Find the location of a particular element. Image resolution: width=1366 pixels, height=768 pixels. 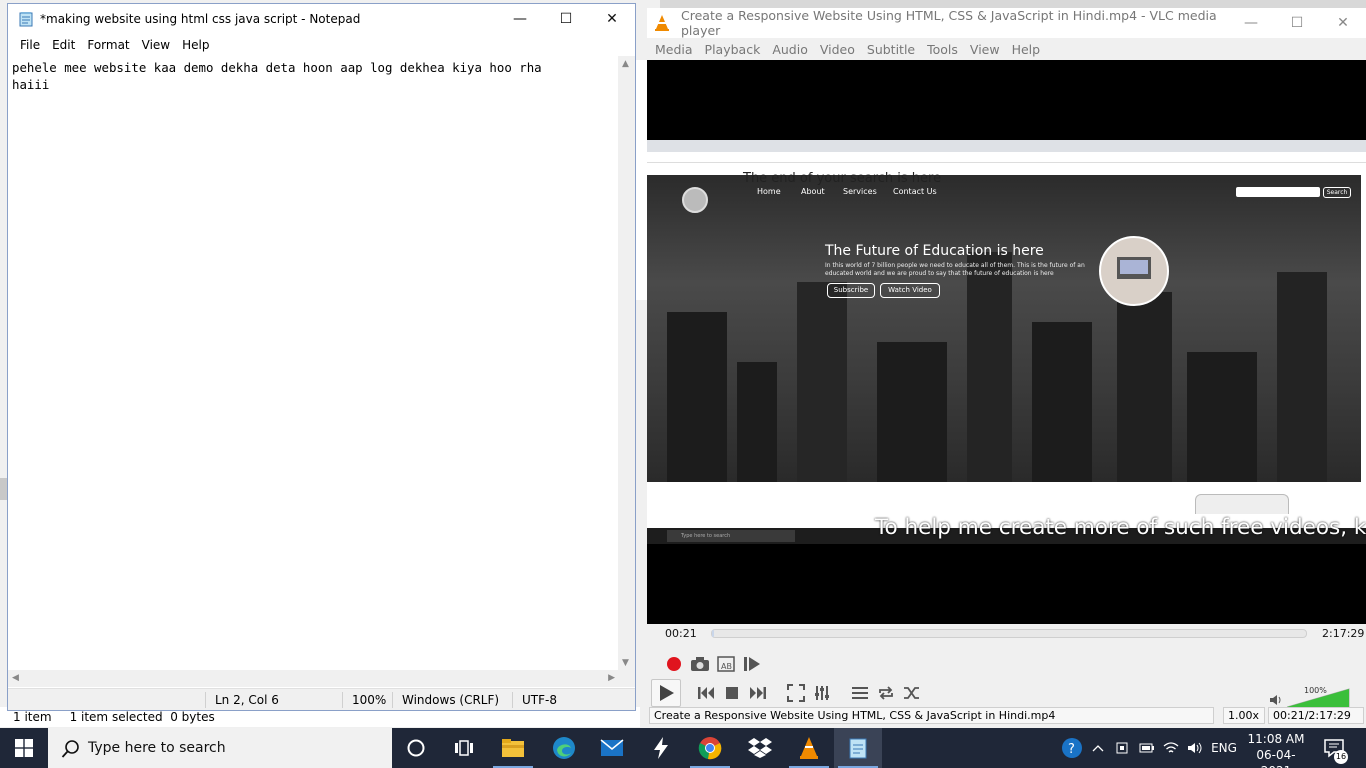

notepad-taskbar-icon is located at coordinates (858, 748).